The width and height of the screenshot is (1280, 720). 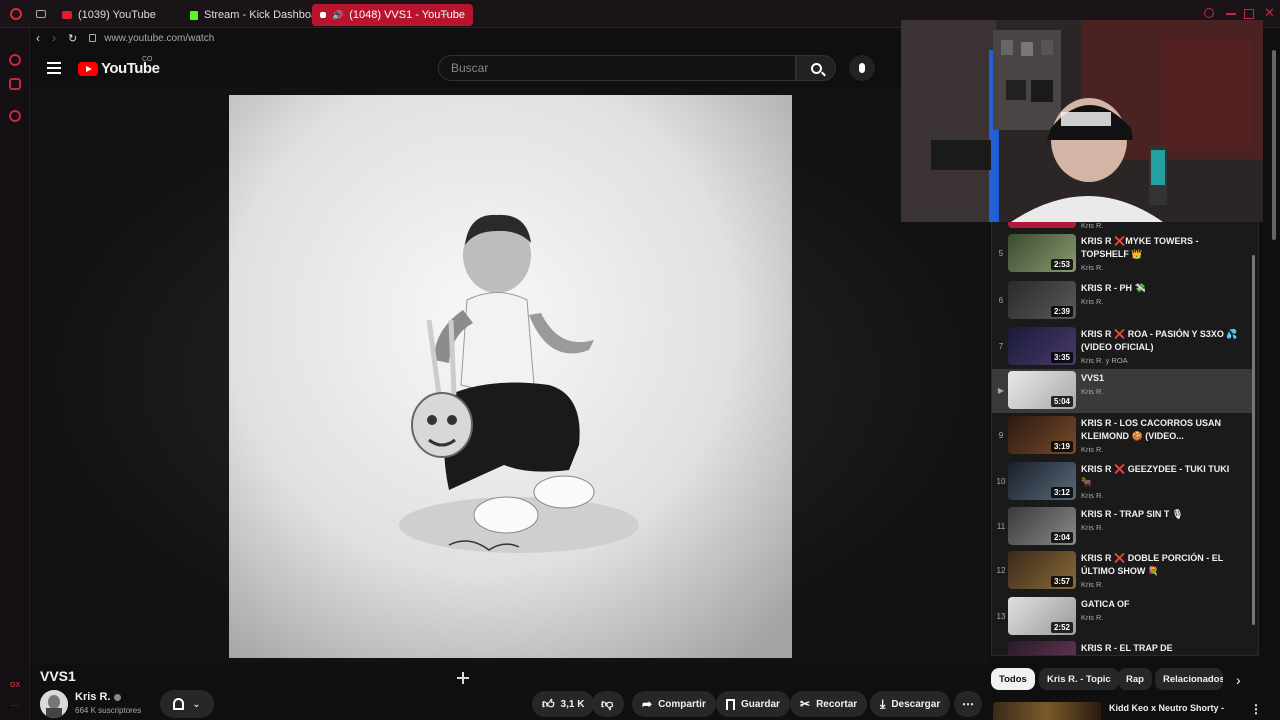 I want to click on share-button: ➦ Compartir, so click(x=674, y=704).